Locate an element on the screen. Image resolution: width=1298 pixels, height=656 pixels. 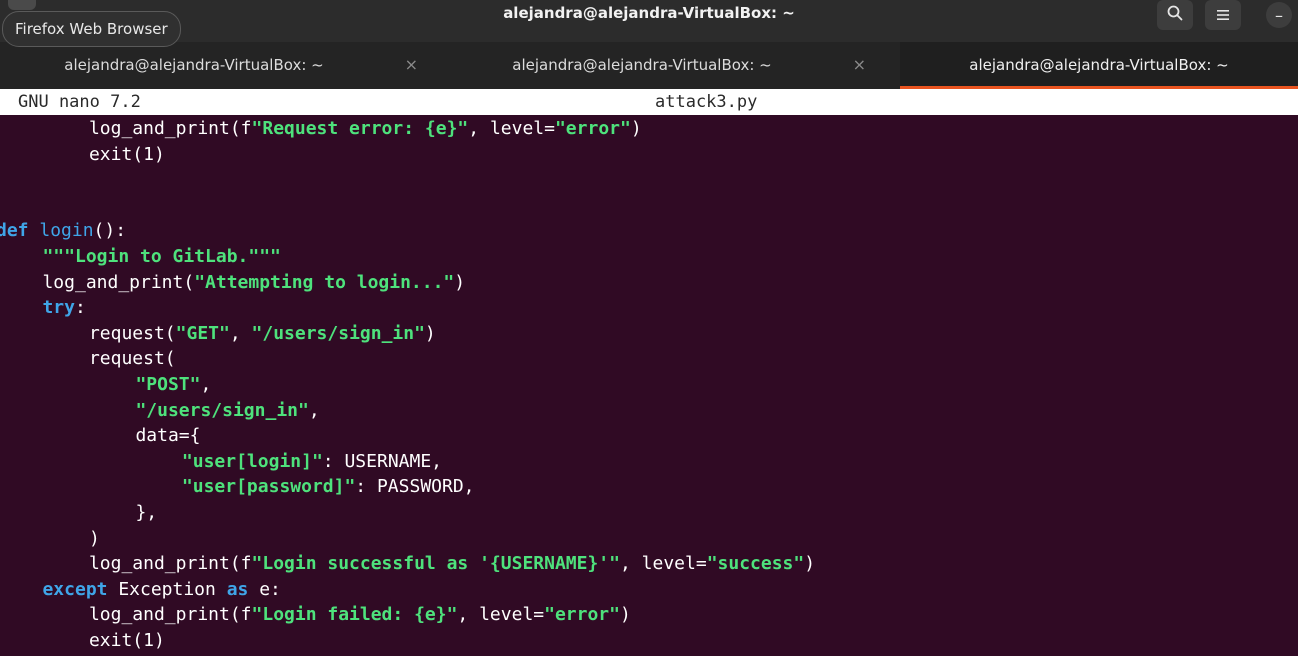
code-token: try is located at coordinates (58, 308).